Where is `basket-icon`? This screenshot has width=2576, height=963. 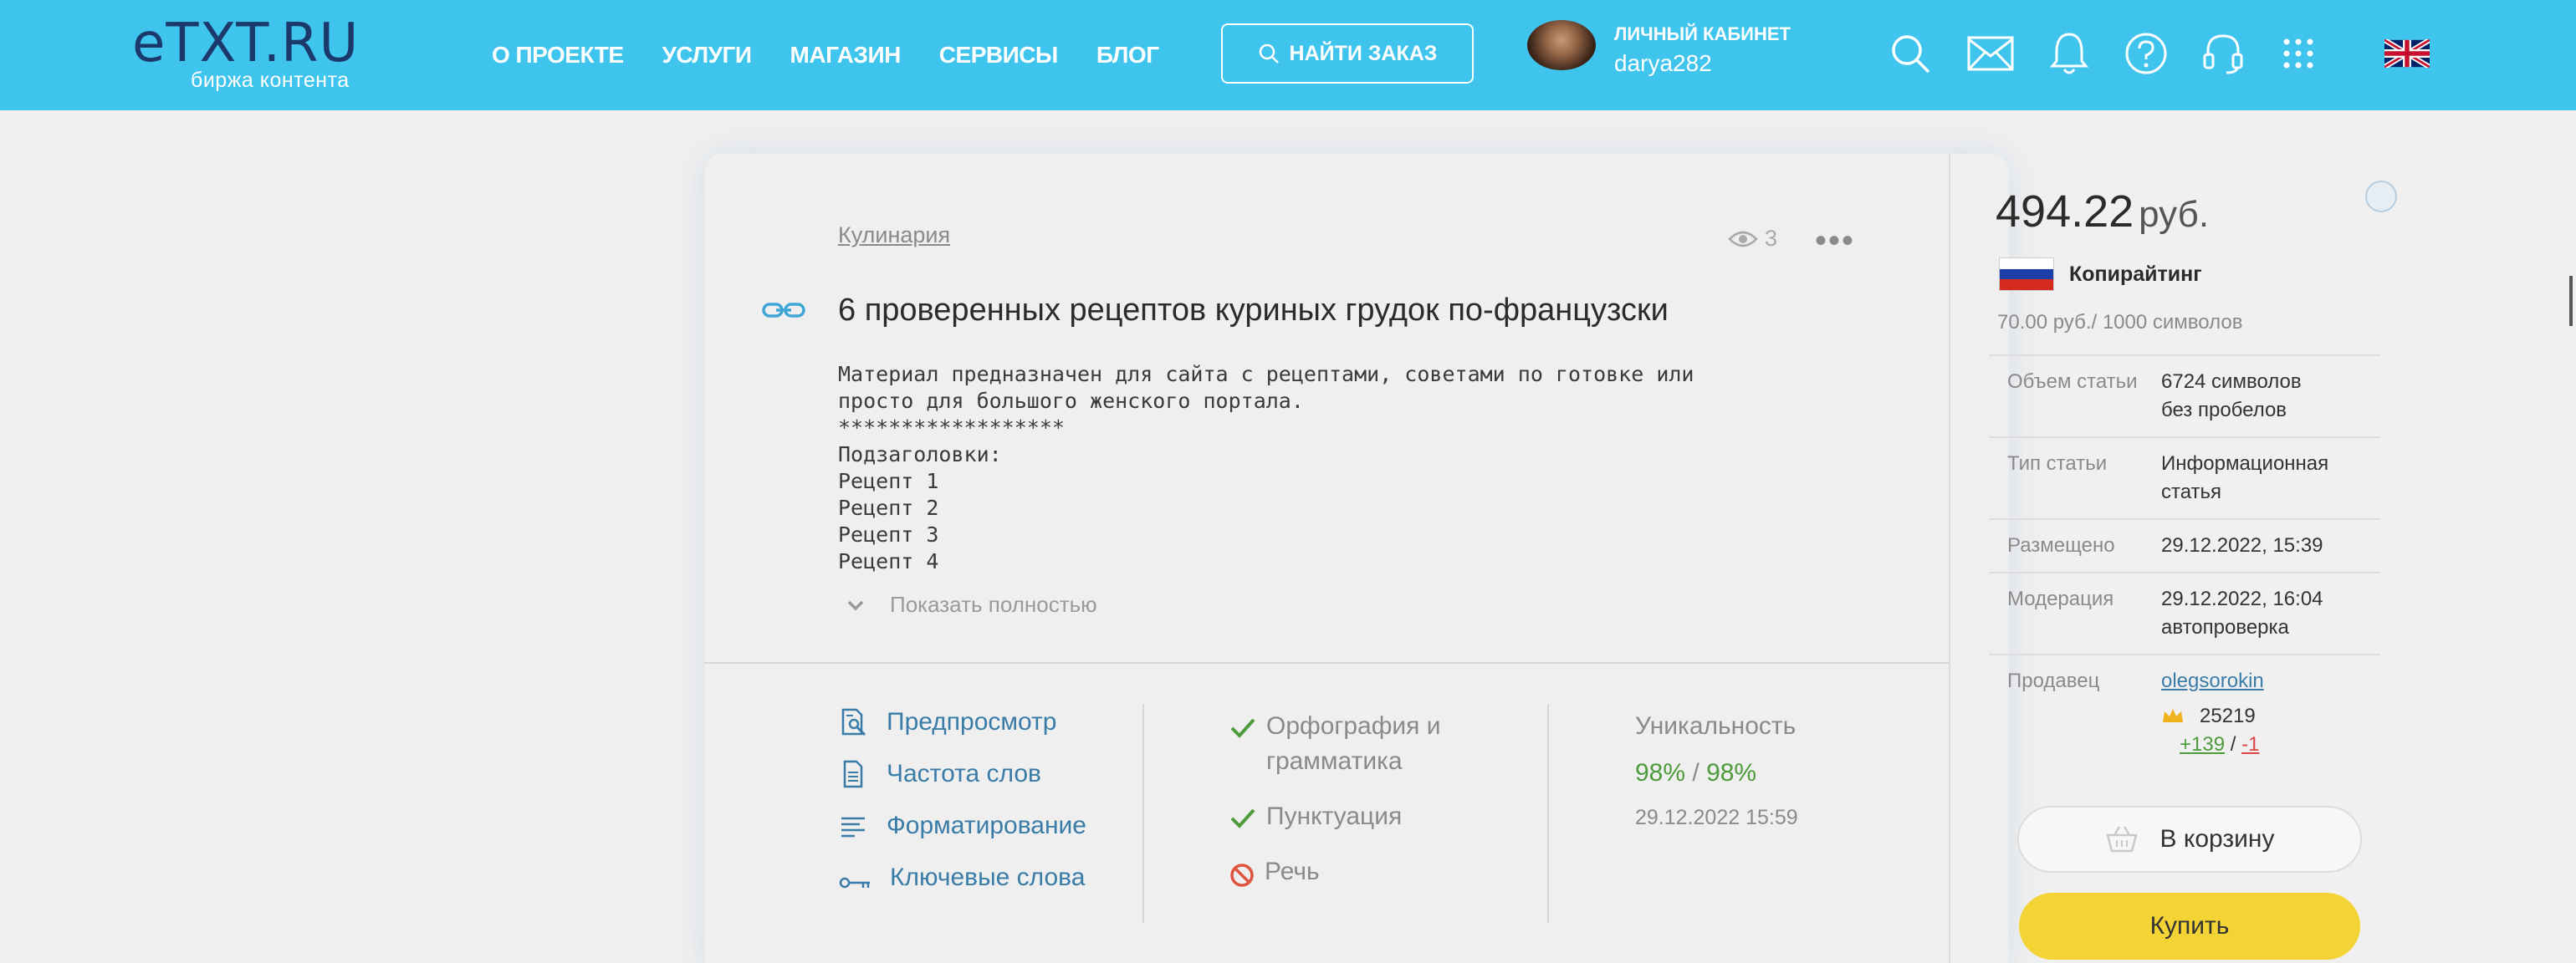 basket-icon is located at coordinates (2121, 839).